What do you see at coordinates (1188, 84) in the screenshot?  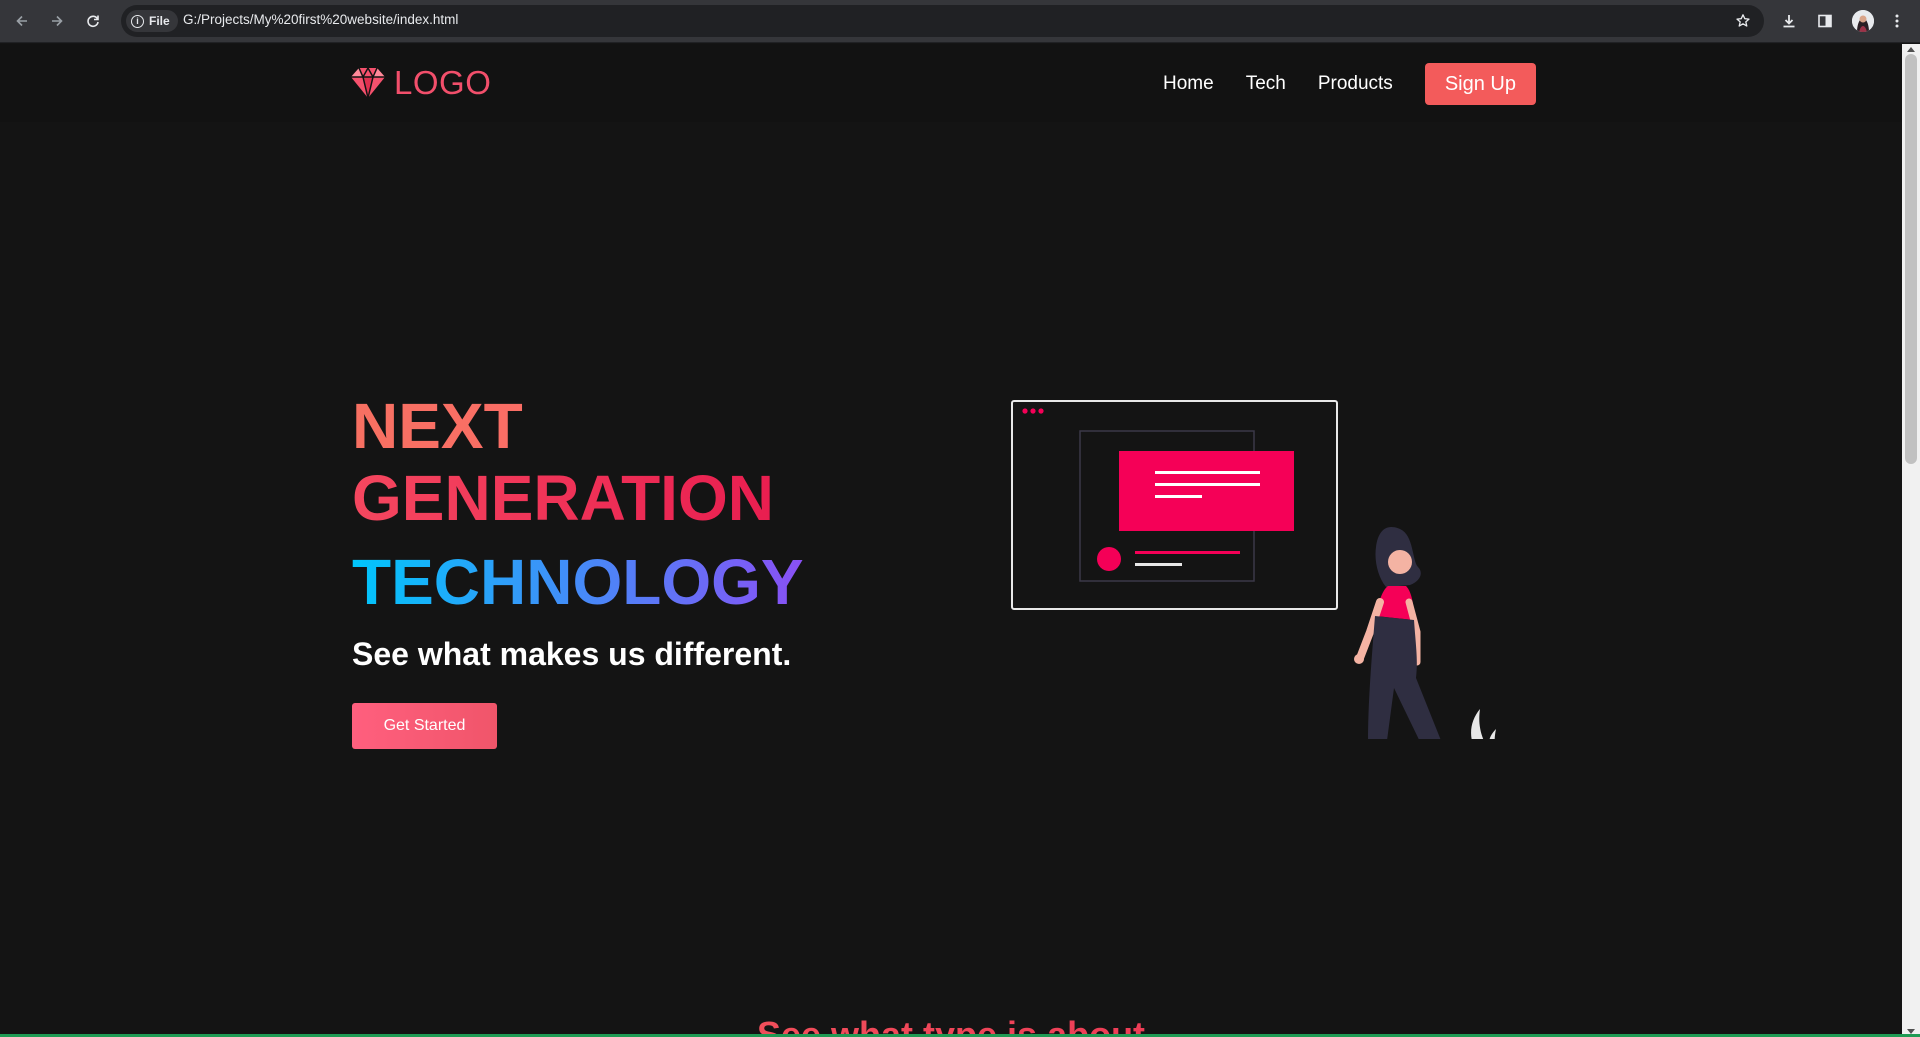 I see `nav-link-home: Home` at bounding box center [1188, 84].